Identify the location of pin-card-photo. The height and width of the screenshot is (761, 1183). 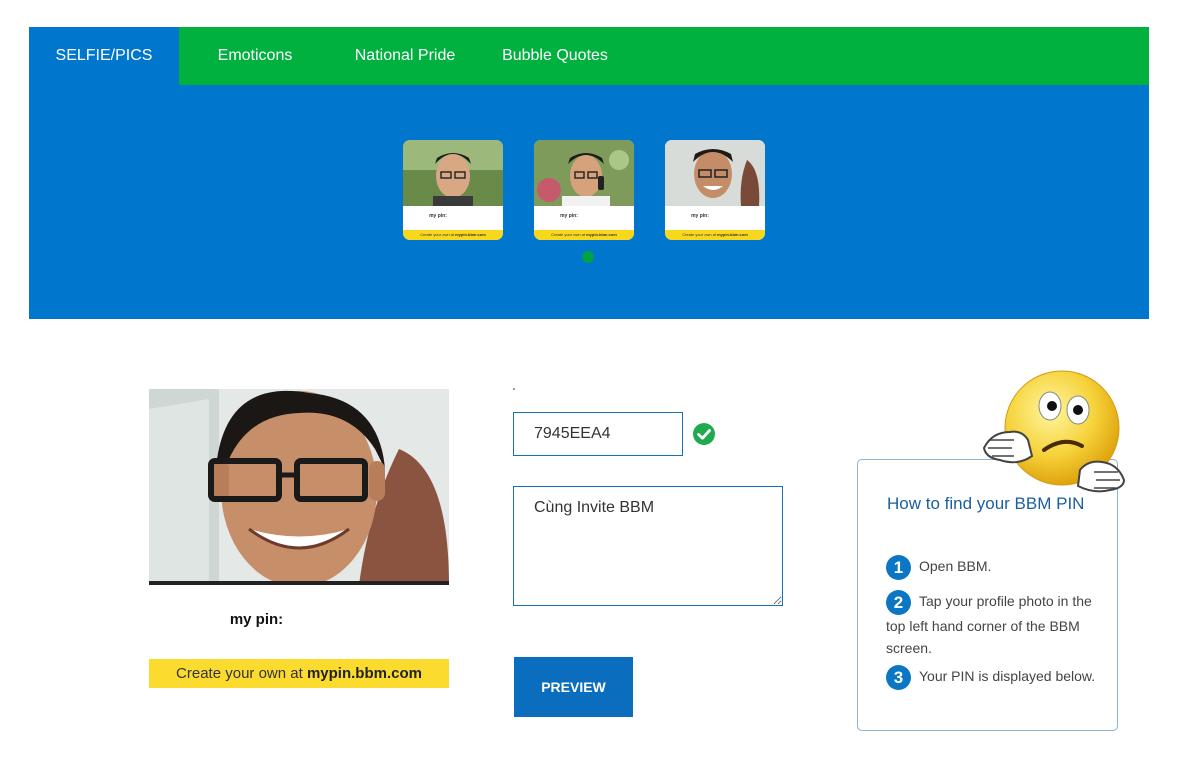
(299, 487).